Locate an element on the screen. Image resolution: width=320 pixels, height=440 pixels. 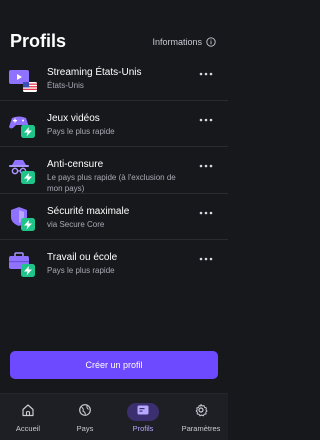
streaming-us-icon is located at coordinates (23, 80).